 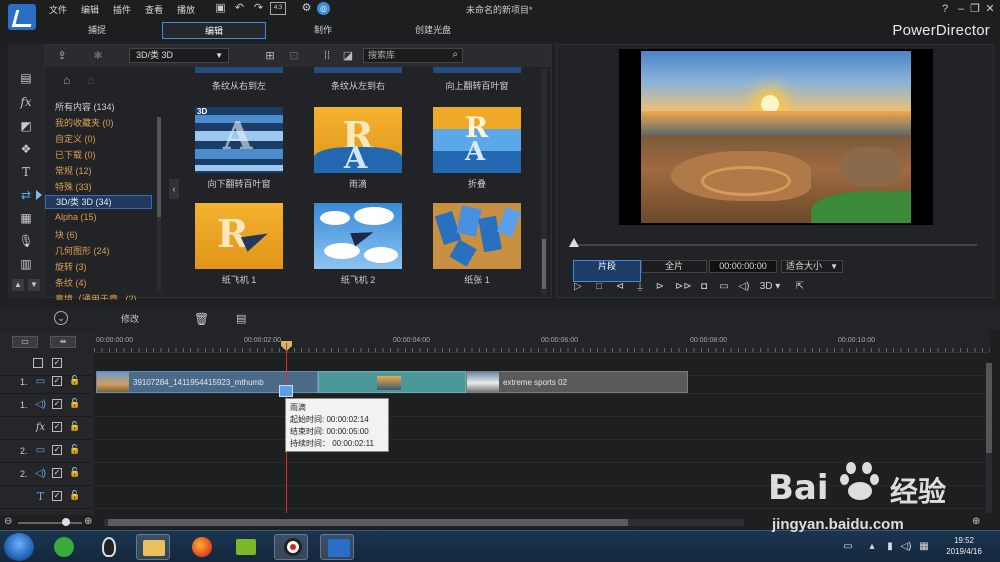 What do you see at coordinates (98, 56) in the screenshot?
I see `plugin-icon: ✱` at bounding box center [98, 56].